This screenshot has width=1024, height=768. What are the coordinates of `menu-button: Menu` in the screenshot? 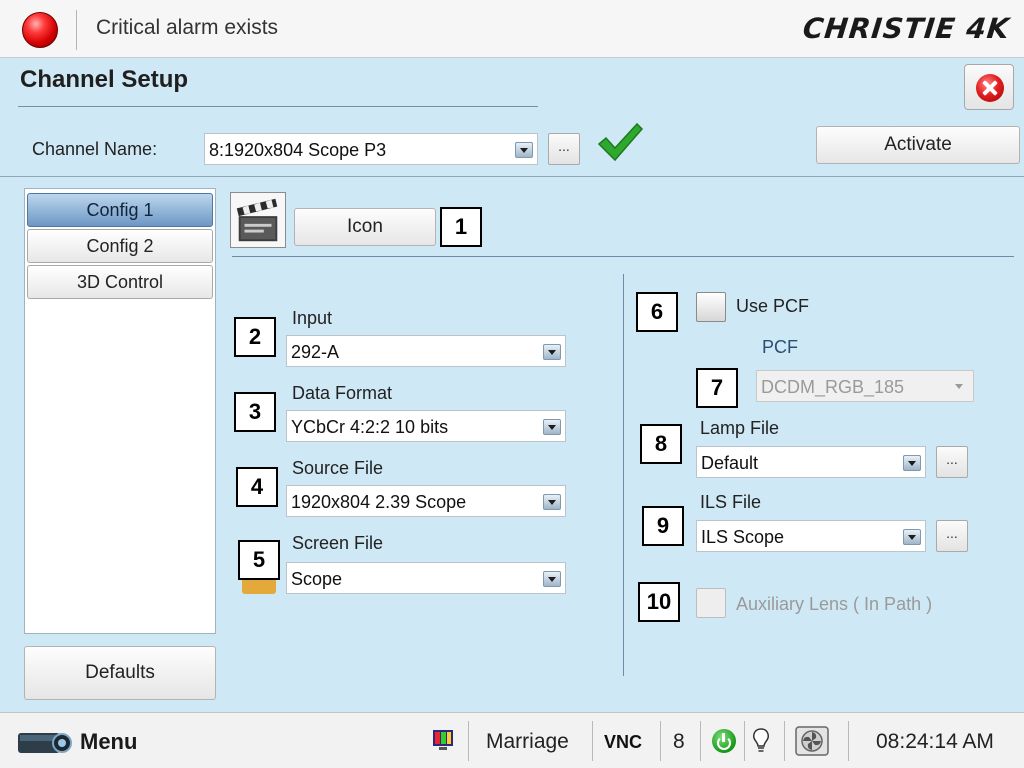 It's located at (108, 742).